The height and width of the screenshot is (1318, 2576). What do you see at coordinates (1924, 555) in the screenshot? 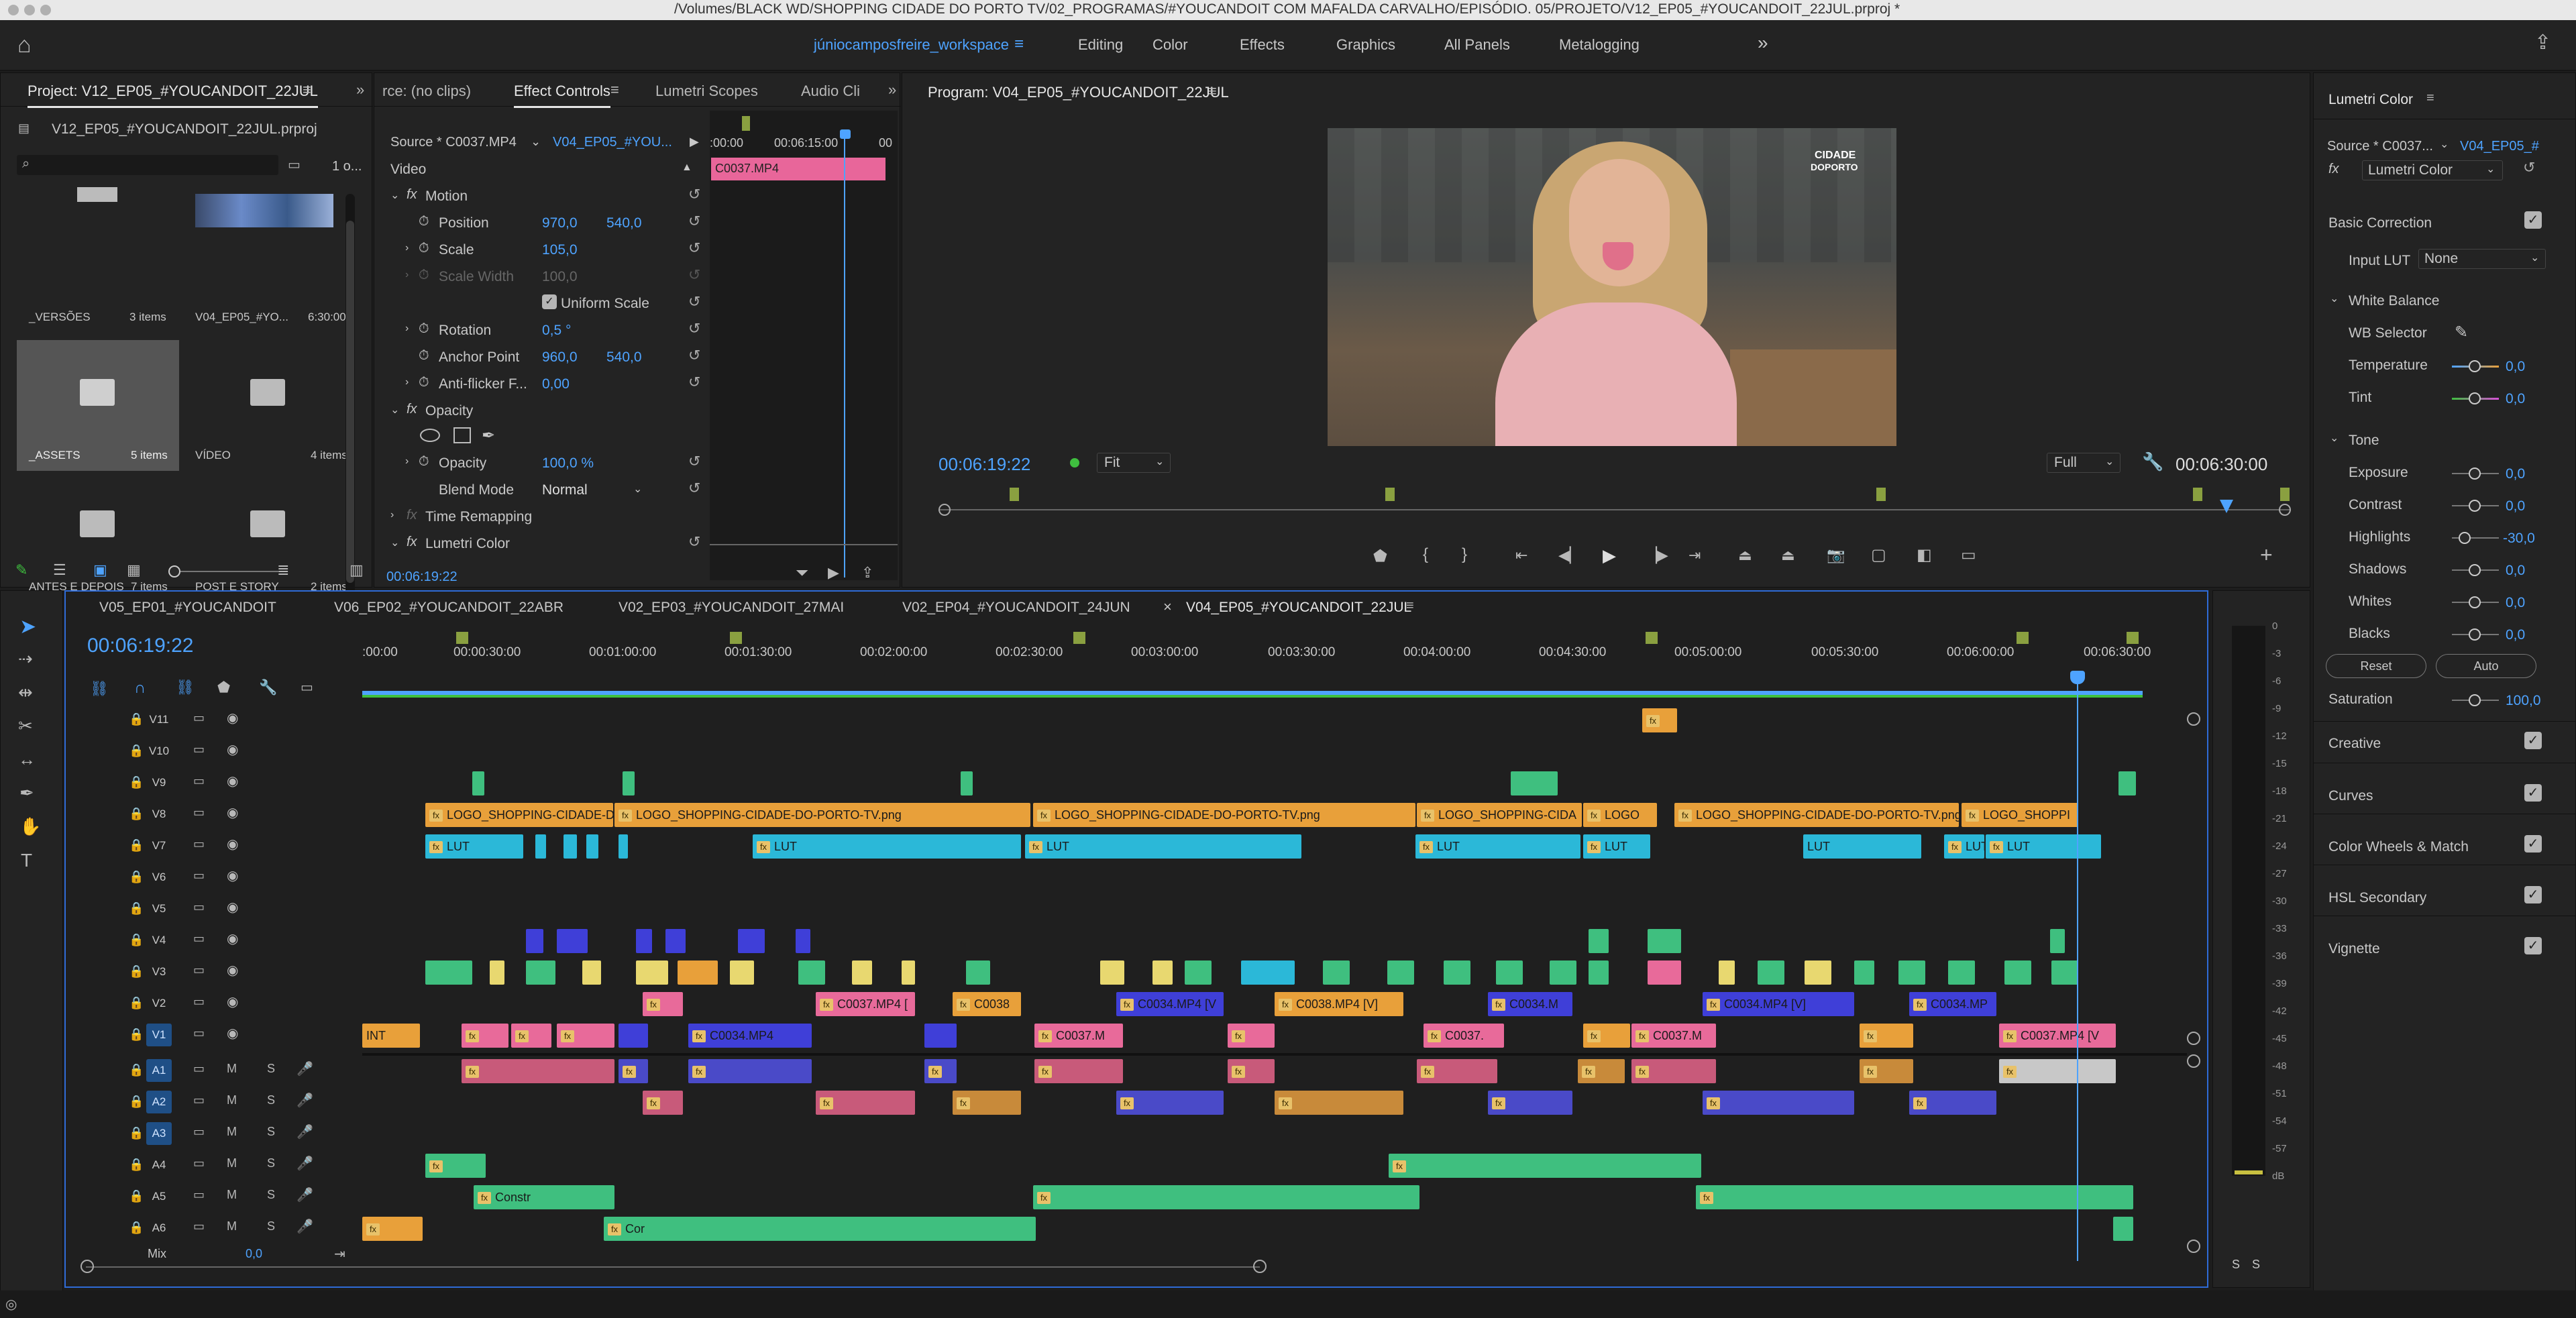
I see `compare-icon: ◧` at bounding box center [1924, 555].